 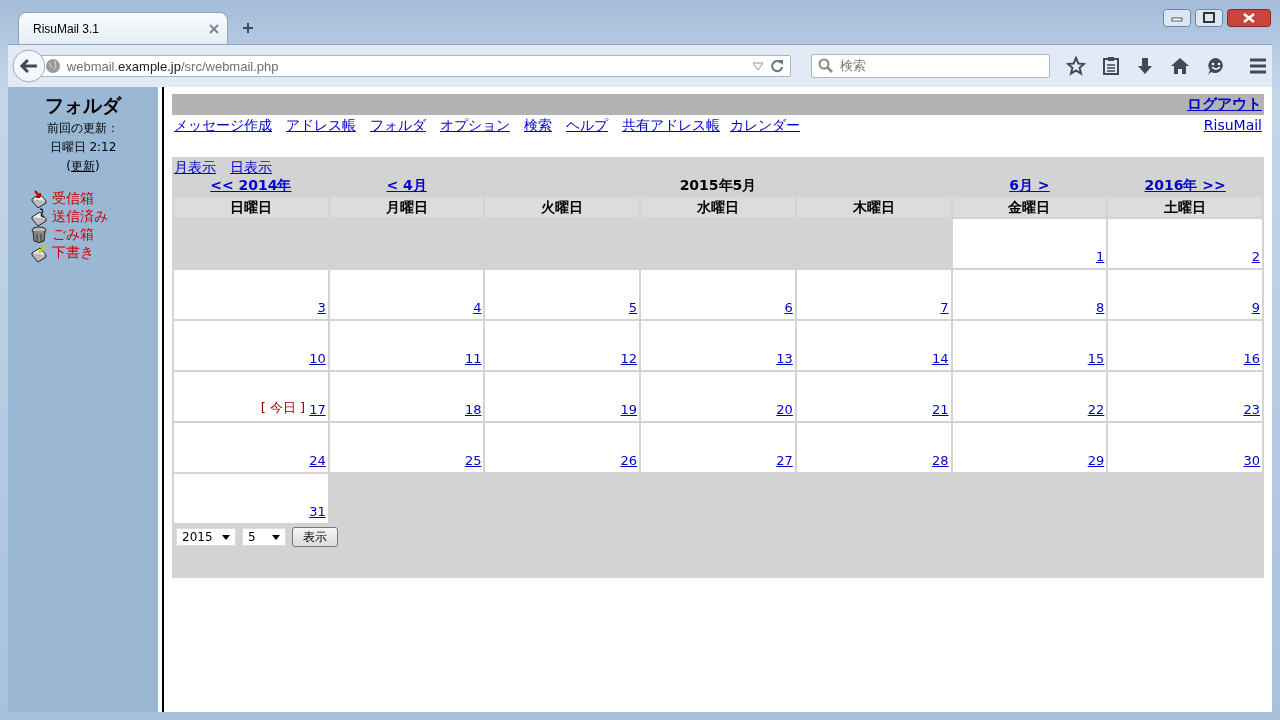 What do you see at coordinates (944, 307) in the screenshot?
I see `day-link: 7` at bounding box center [944, 307].